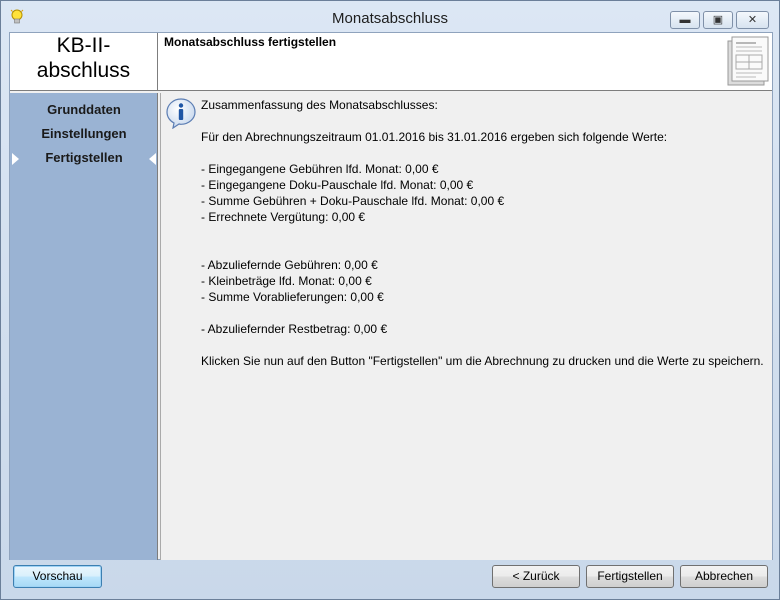 The width and height of the screenshot is (780, 600). I want to click on product-logo: KB-II- abschluss, so click(84, 62).